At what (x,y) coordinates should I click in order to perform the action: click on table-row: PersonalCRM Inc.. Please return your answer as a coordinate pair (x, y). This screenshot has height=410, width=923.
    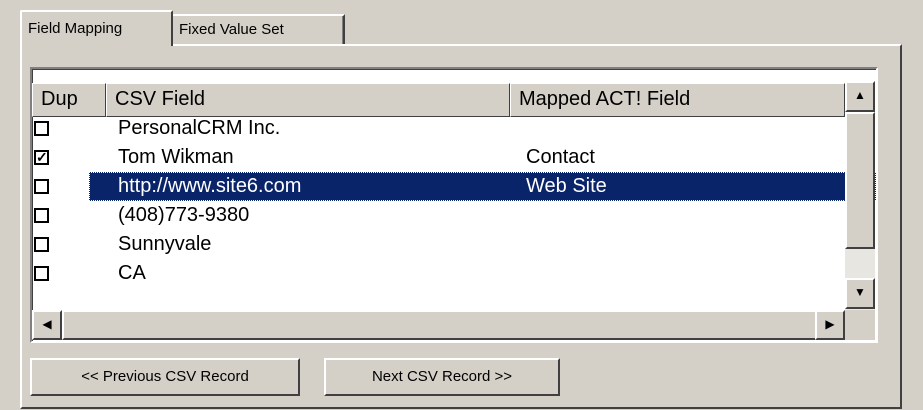
    Looking at the image, I should click on (438, 128).